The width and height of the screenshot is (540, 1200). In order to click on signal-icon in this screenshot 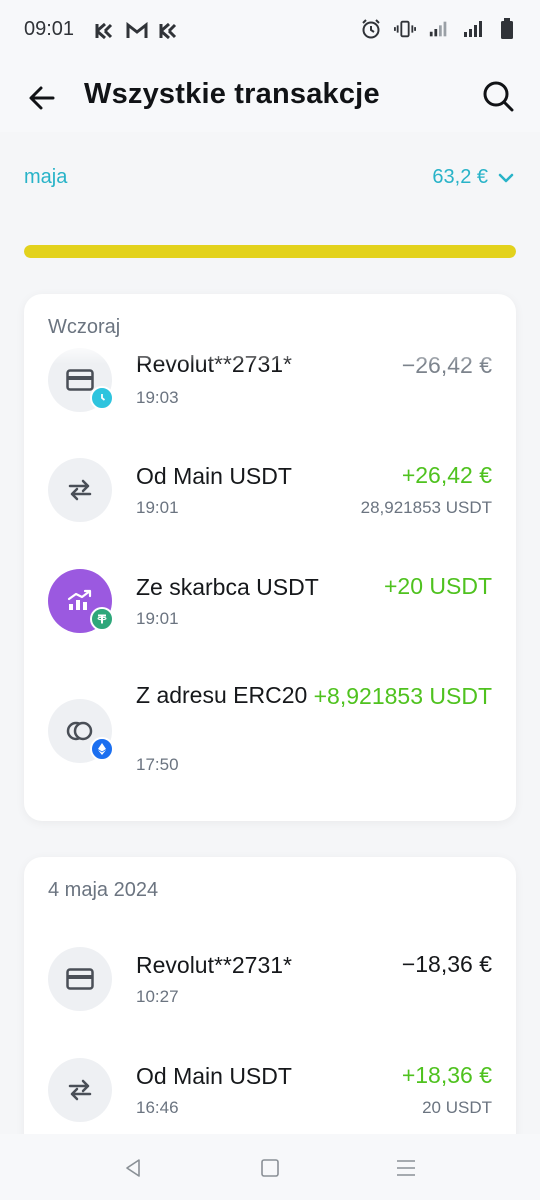, I will do `click(473, 29)`.